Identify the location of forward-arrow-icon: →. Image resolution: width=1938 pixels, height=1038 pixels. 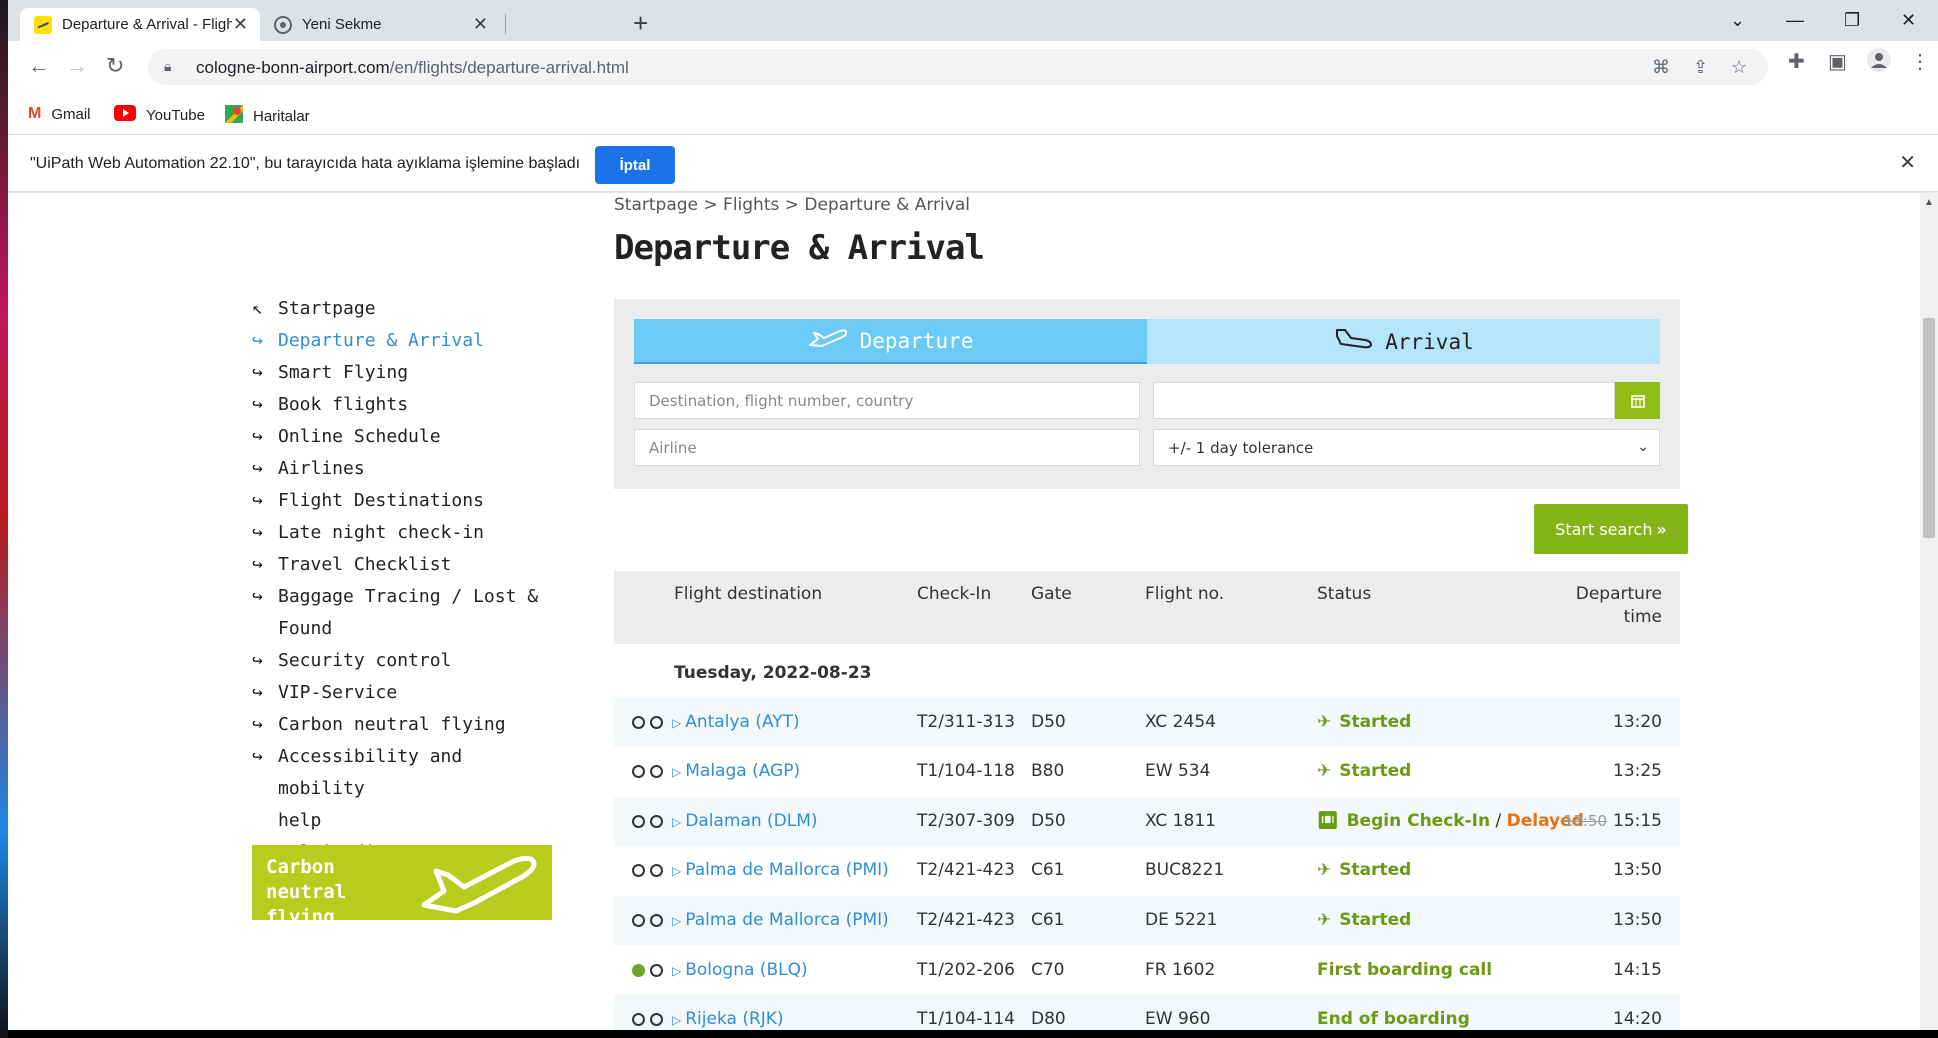
(77, 66).